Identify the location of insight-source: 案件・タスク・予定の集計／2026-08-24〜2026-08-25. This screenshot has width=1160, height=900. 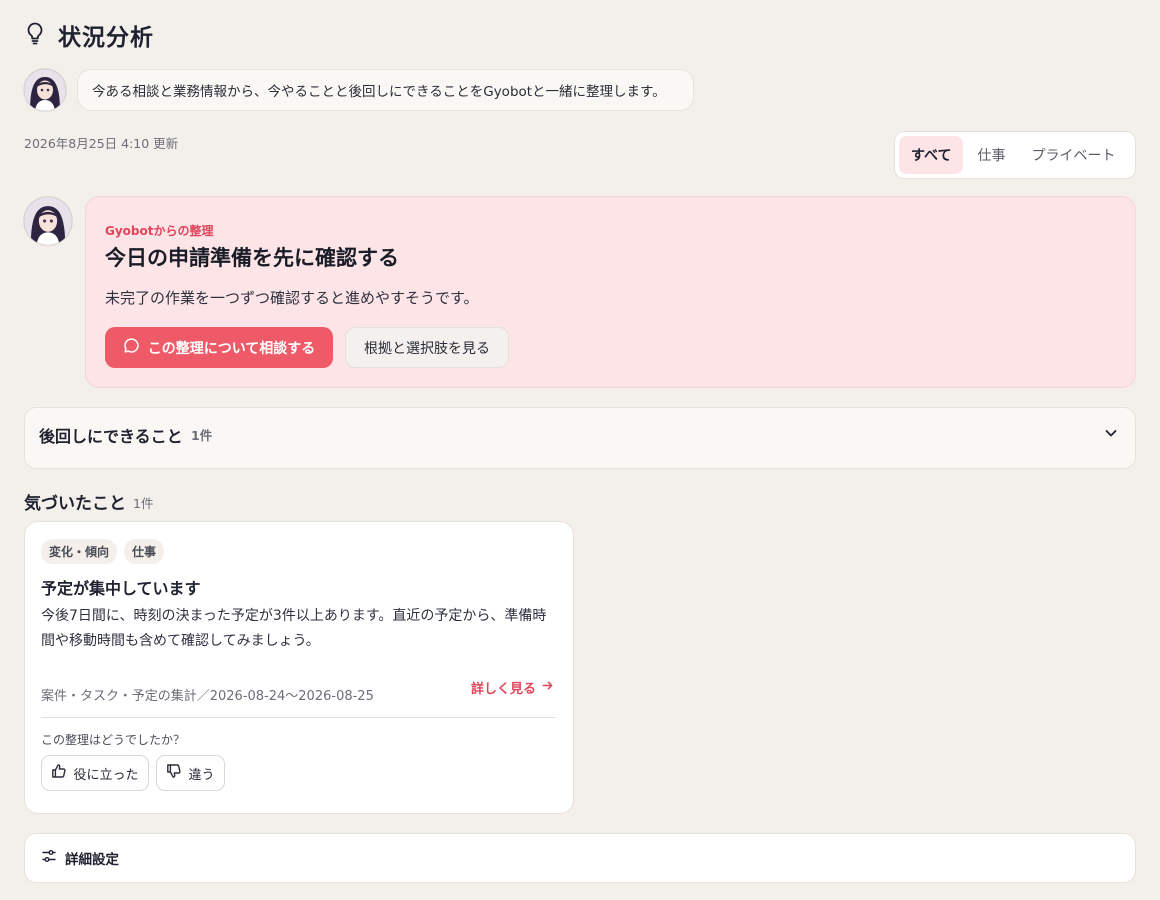
(207, 696).